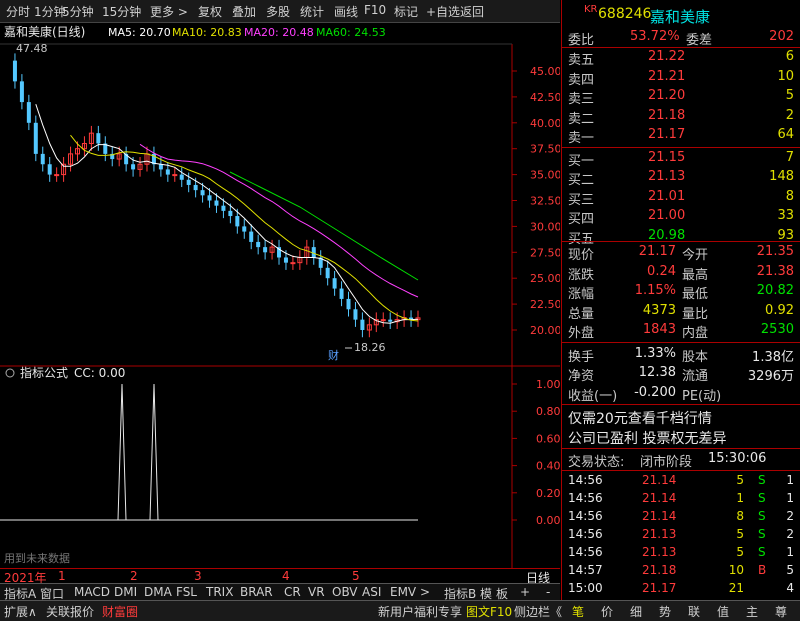 The width and height of the screenshot is (800, 621). I want to click on side-tab: 笔, so click(578, 611).